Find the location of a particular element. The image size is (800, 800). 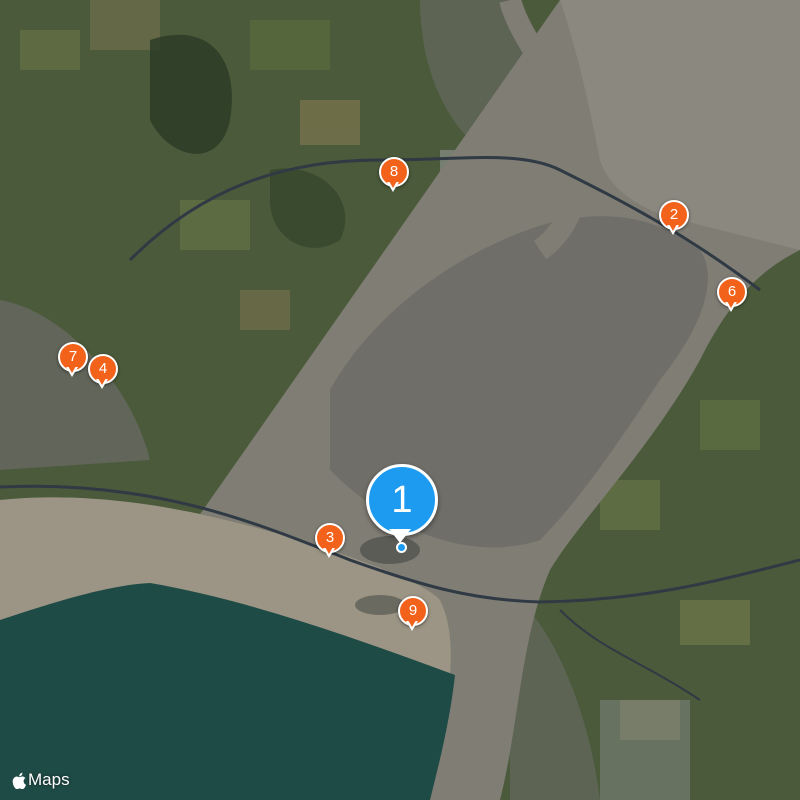

selected-pin-pointer is located at coordinates (400, 536).